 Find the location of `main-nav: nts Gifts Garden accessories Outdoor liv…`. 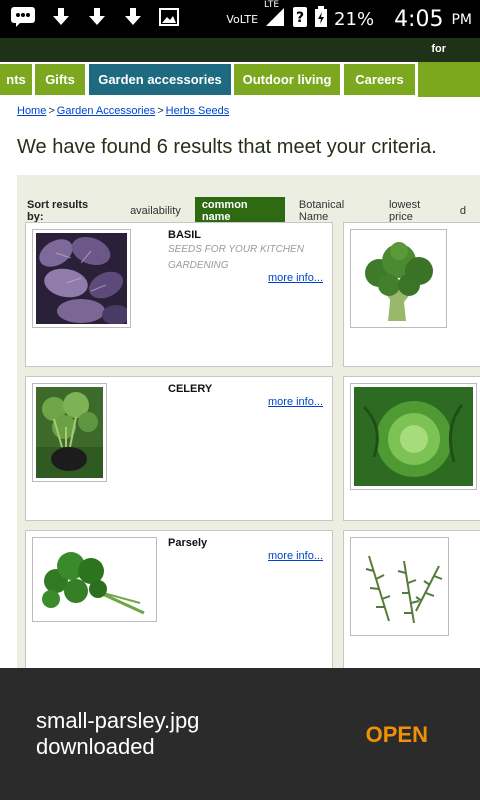

main-nav: nts Gifts Garden accessories Outdoor liv… is located at coordinates (240, 80).